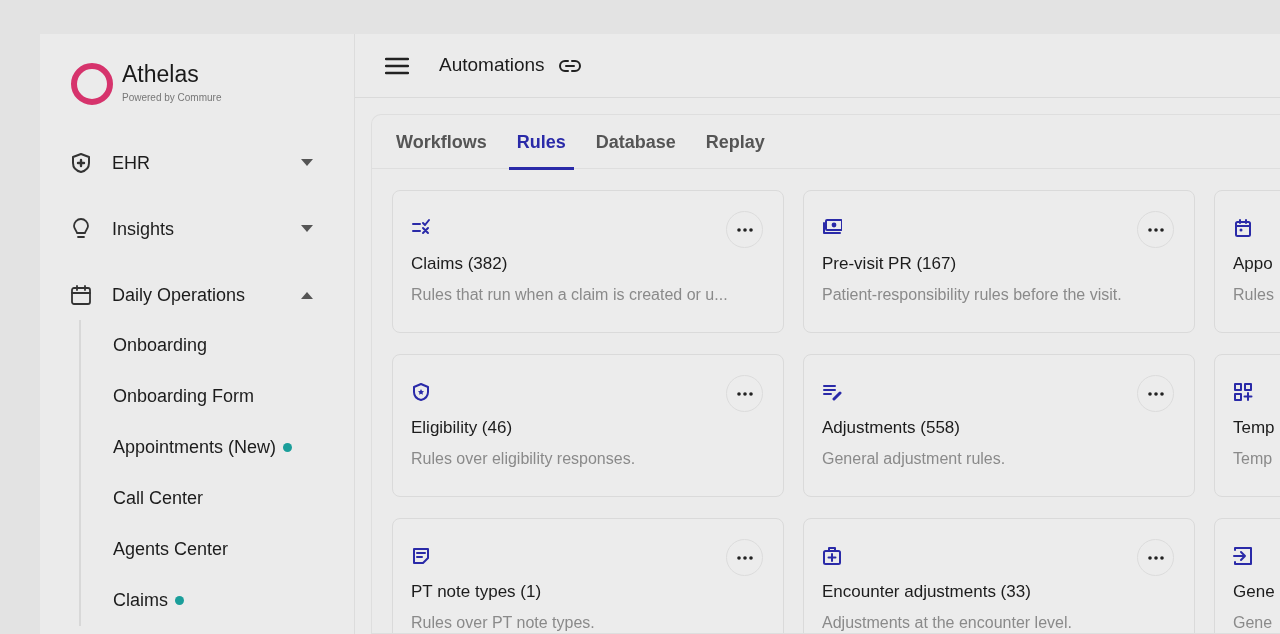 The height and width of the screenshot is (634, 1280). Describe the element at coordinates (569, 65) in the screenshot. I see `link-icon` at that location.